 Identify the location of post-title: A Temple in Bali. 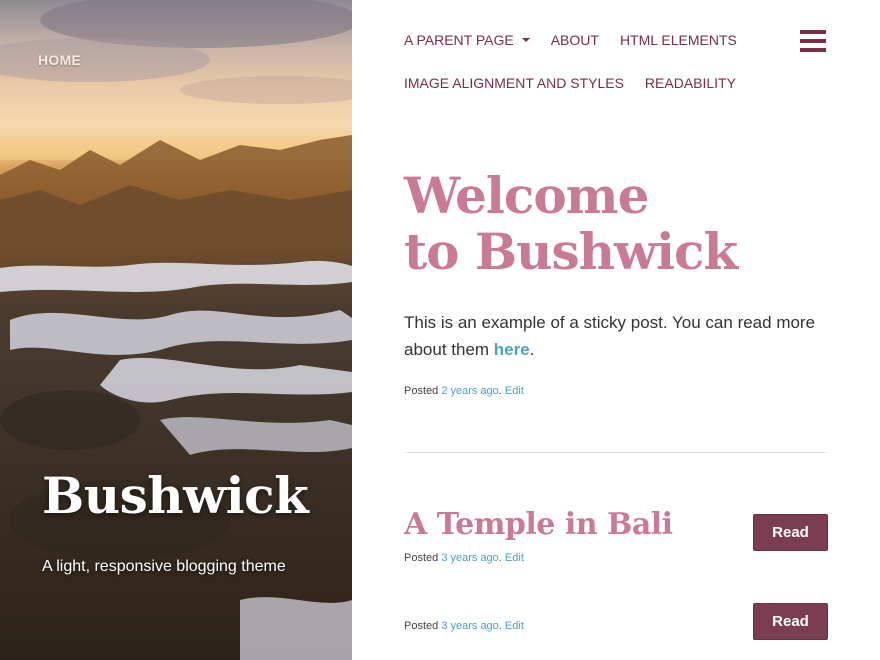
(538, 524).